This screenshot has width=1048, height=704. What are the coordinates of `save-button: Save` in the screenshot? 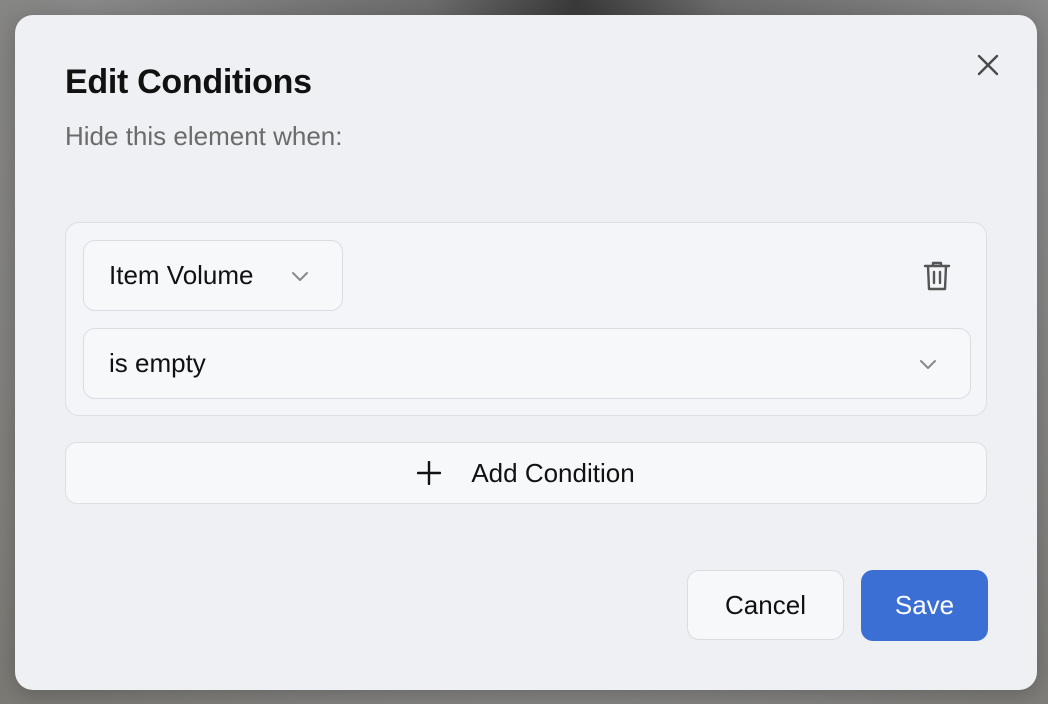 It's located at (924, 605).